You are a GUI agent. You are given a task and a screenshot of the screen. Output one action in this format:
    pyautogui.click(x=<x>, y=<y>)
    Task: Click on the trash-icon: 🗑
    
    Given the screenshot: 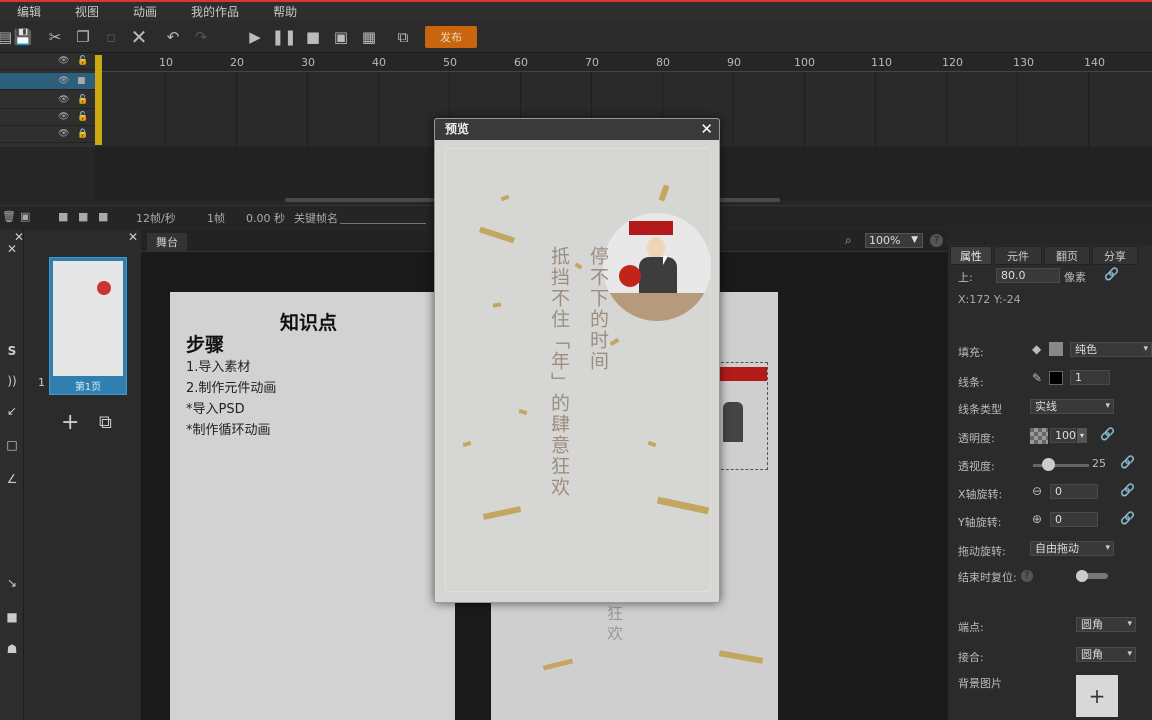 What is the action you would take?
    pyautogui.click(x=9, y=216)
    